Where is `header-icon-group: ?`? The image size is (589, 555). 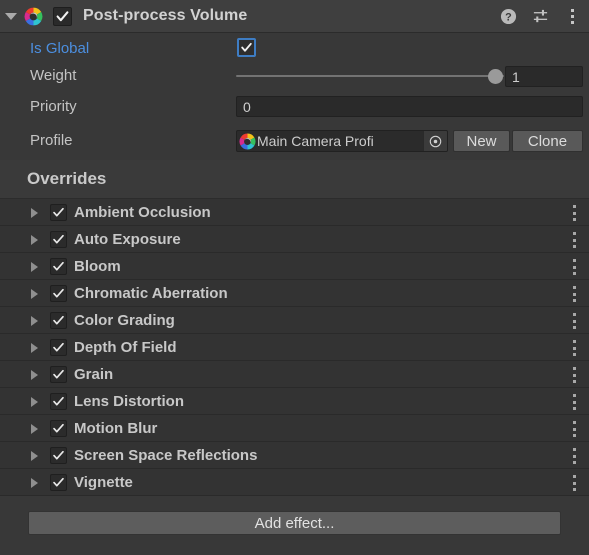 header-icon-group: ? is located at coordinates (540, 16).